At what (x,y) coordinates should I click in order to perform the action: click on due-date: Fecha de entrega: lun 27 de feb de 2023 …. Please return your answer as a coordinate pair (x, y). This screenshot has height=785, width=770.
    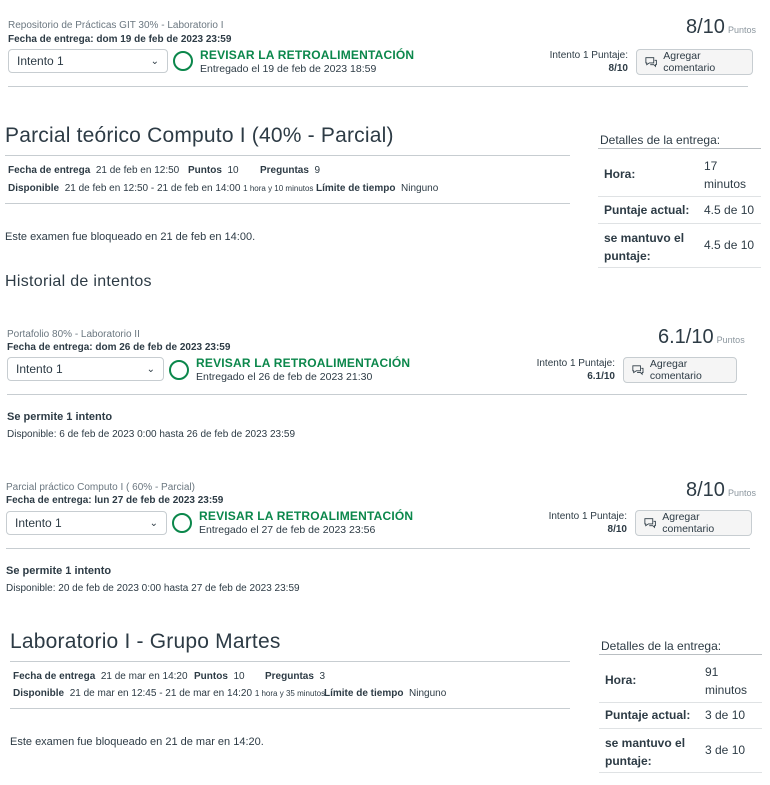
    Looking at the image, I should click on (115, 500).